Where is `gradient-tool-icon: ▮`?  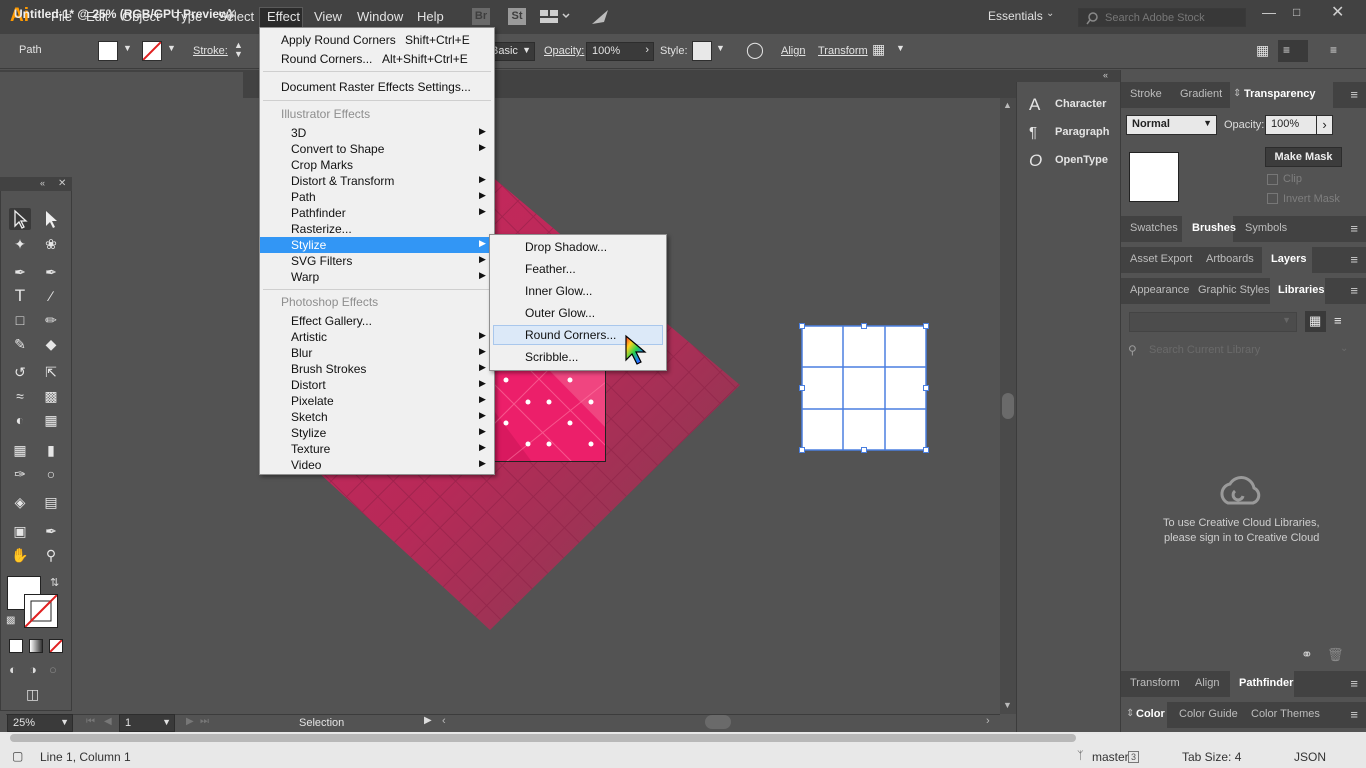
gradient-tool-icon: ▮ is located at coordinates (51, 450).